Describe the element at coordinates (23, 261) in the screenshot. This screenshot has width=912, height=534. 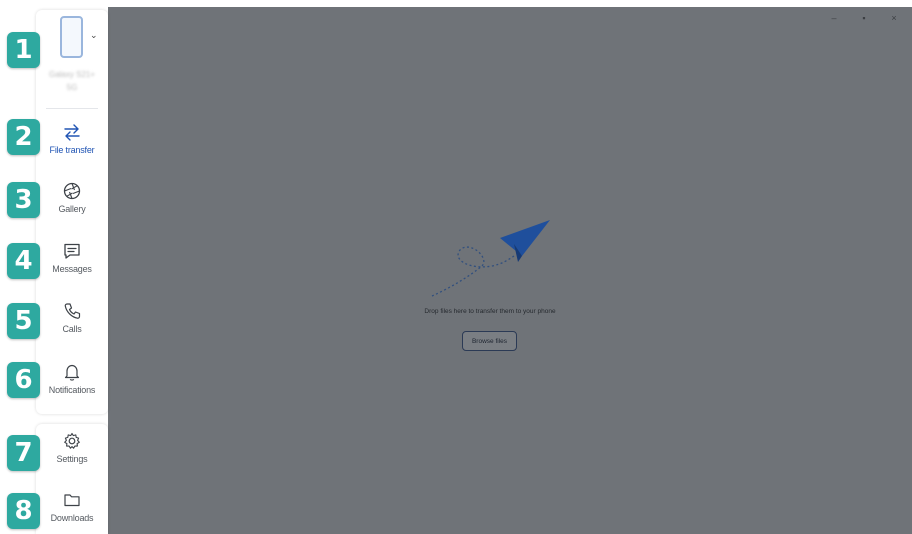
I see `number-badge: 4` at that location.